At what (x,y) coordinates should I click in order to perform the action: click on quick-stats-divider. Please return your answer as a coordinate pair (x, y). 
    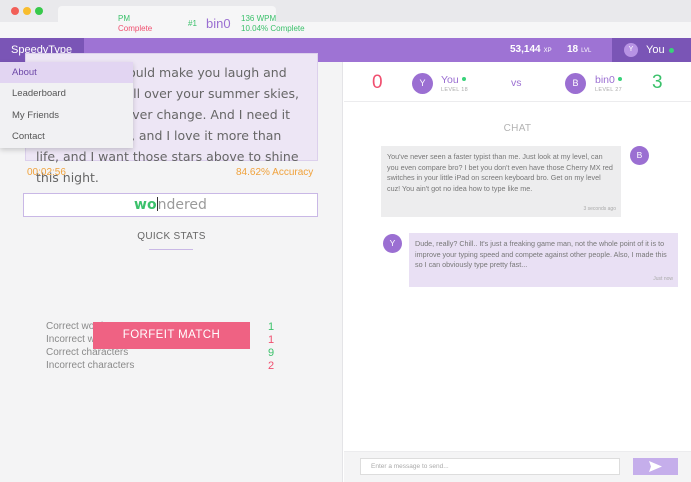
    Looking at the image, I should click on (171, 249).